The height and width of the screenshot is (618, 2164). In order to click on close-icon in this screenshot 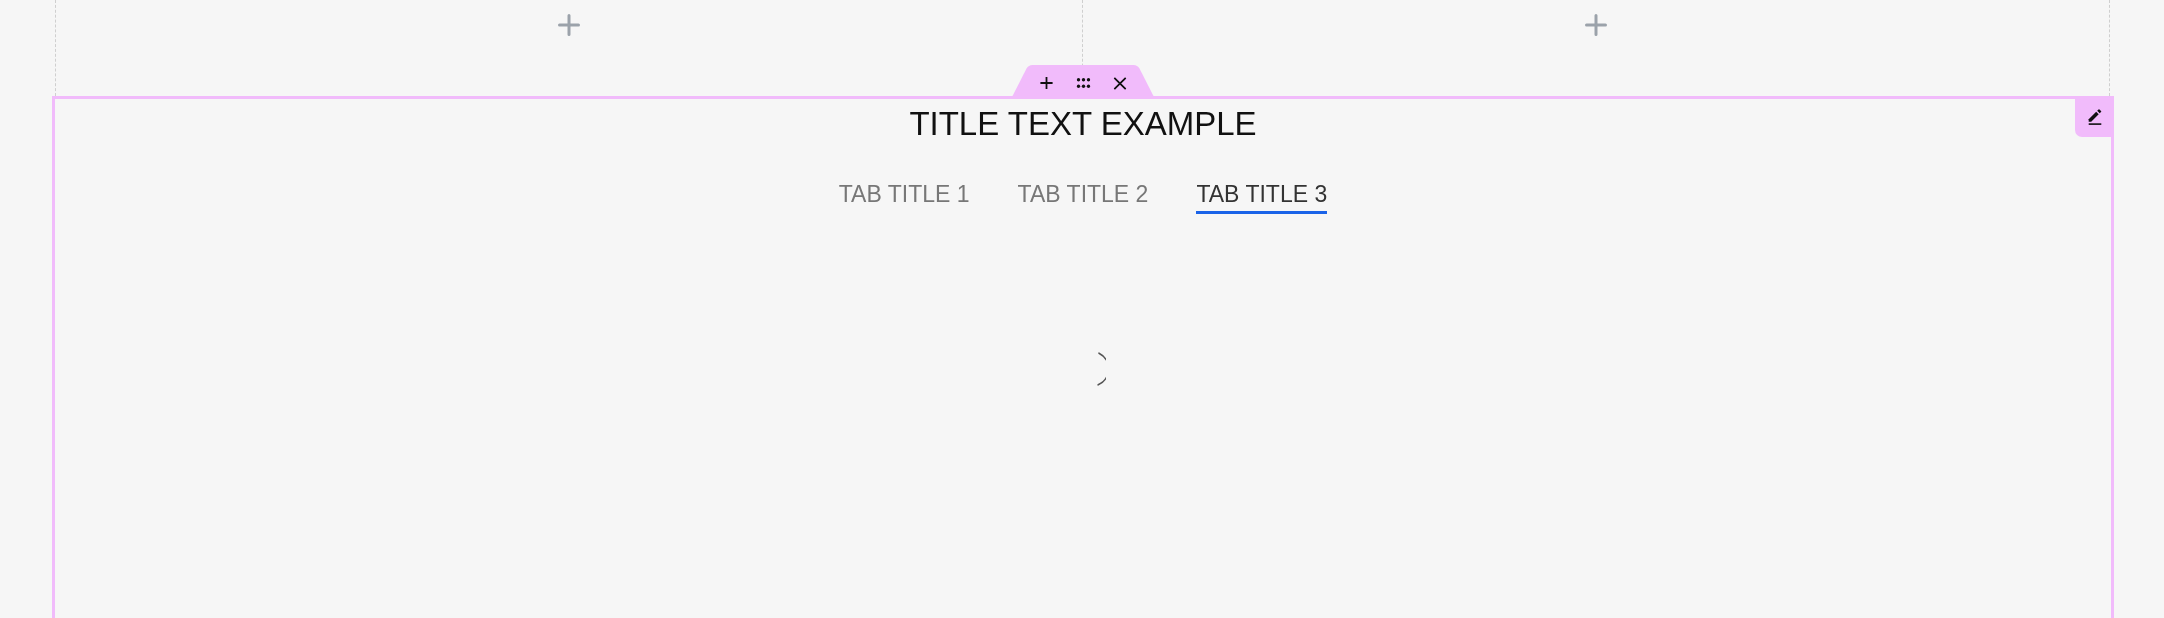, I will do `click(1120, 83)`.